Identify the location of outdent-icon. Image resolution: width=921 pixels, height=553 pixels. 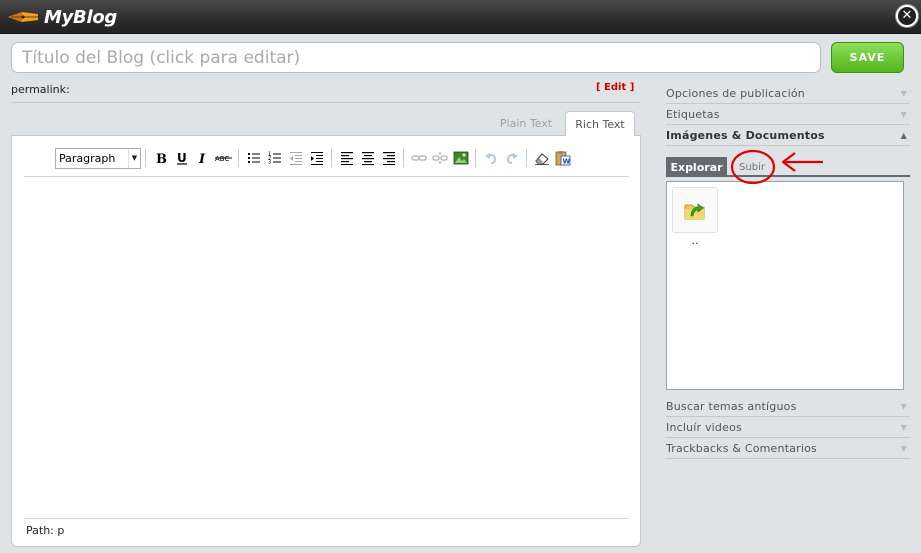
(295, 158).